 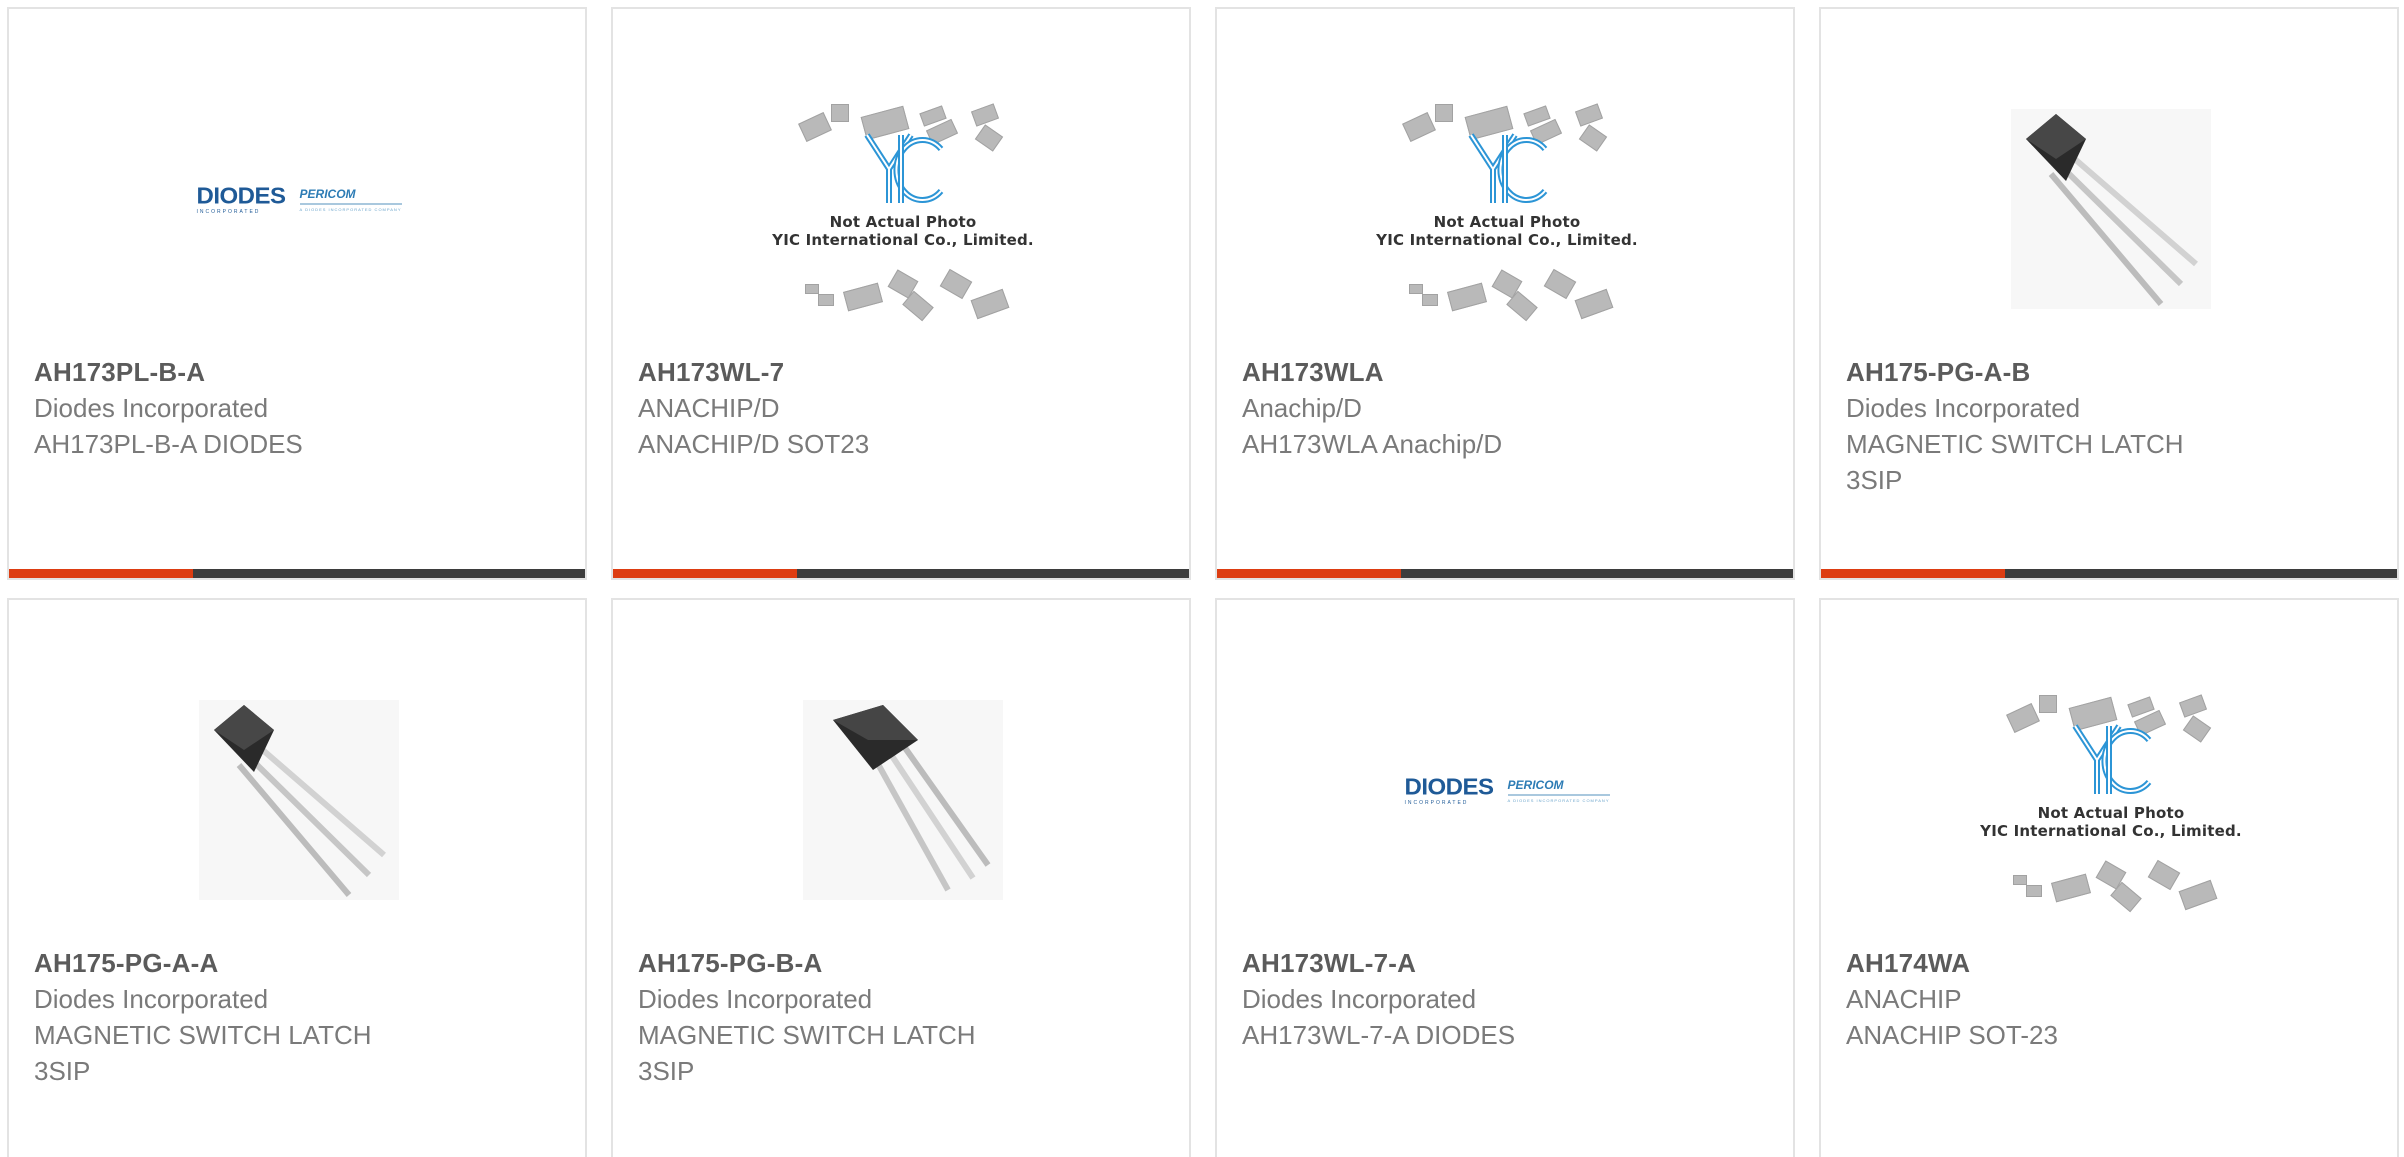 What do you see at coordinates (168, 444) in the screenshot?
I see `description: AH173PL-B-A DIODES` at bounding box center [168, 444].